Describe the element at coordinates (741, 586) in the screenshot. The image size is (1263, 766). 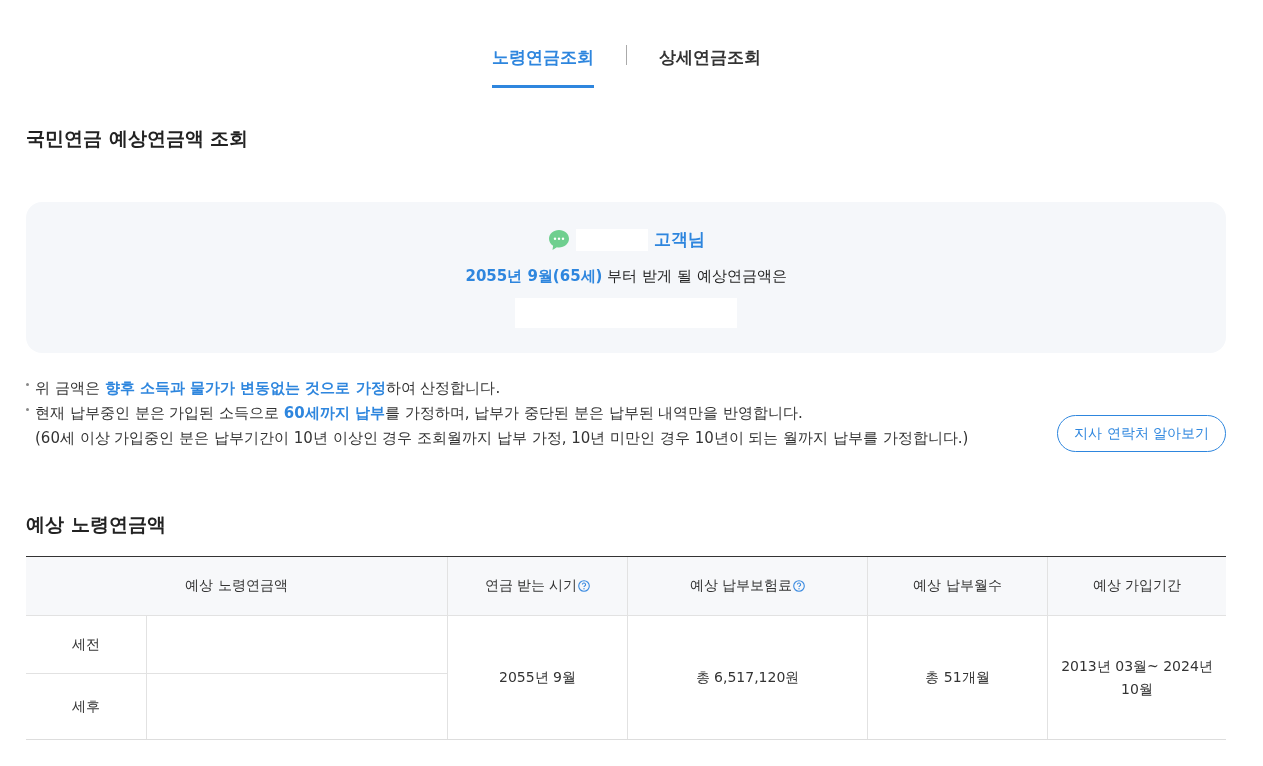
I see `column-header: 예상 납부보험료` at that location.